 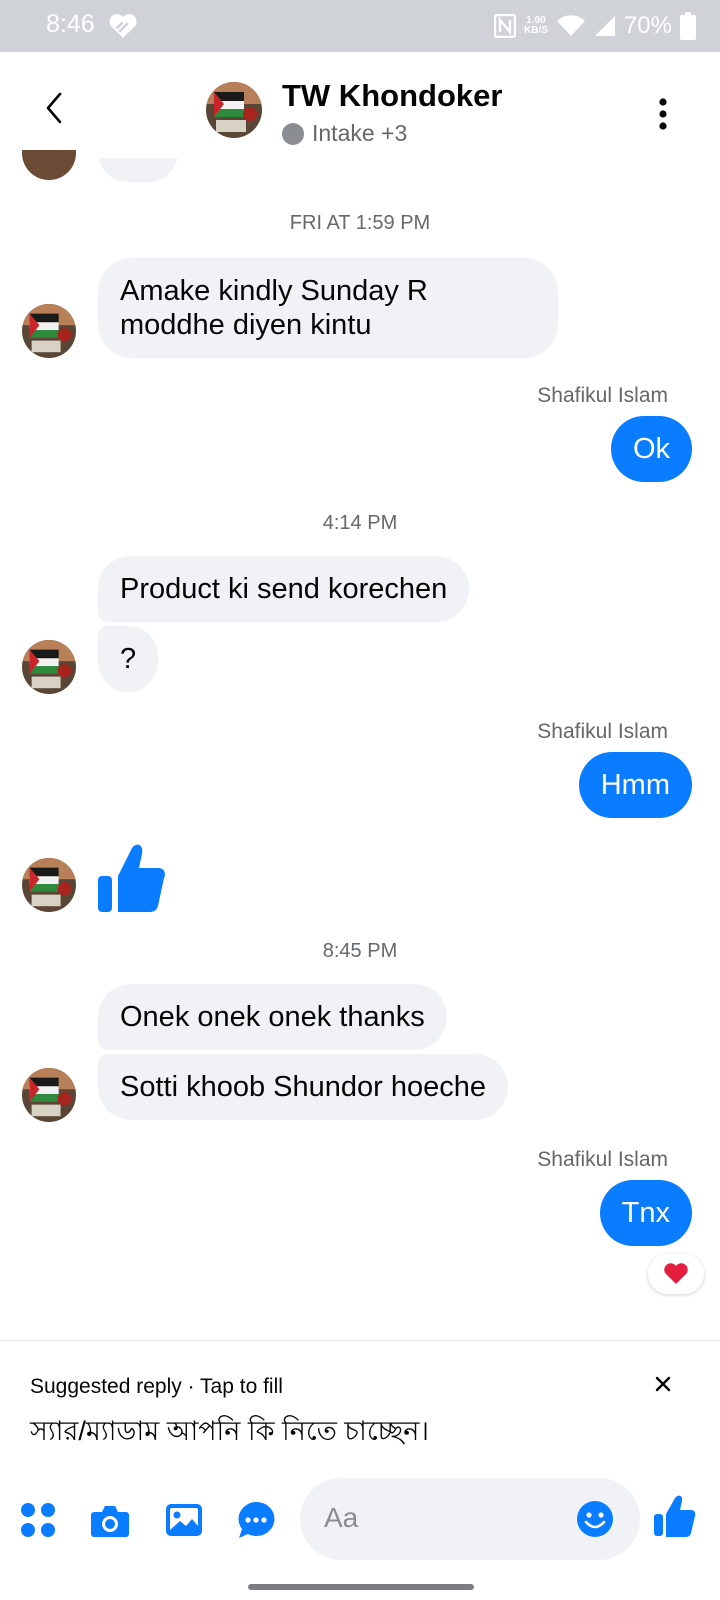 What do you see at coordinates (360, 26) in the screenshot?
I see `status-bar: 8:46 1.00 KB/S 70%` at bounding box center [360, 26].